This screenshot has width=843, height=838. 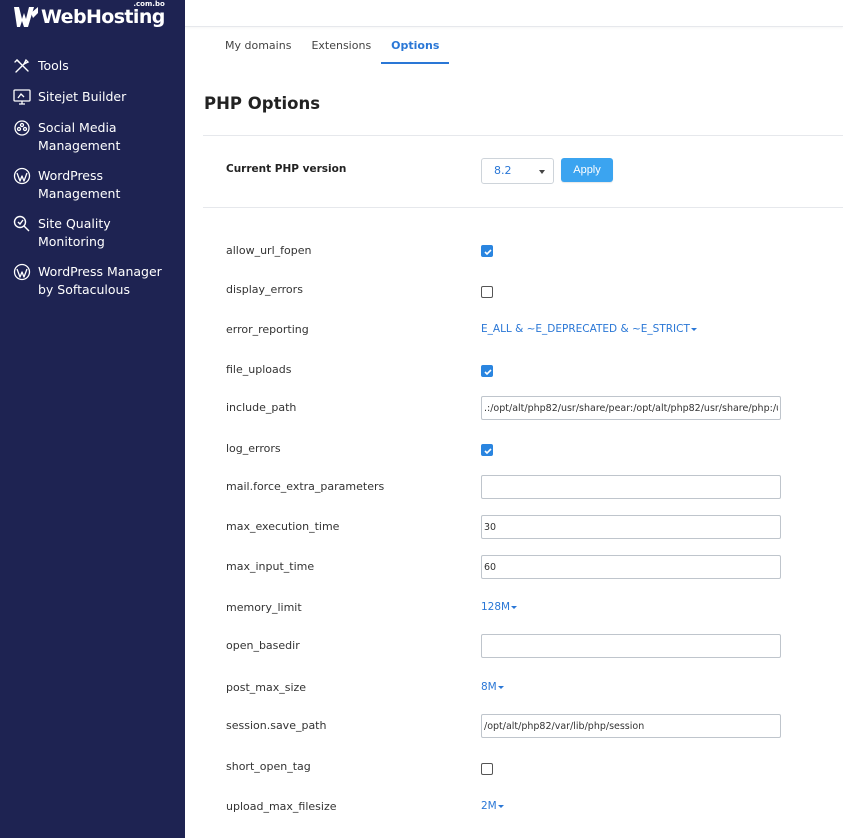 What do you see at coordinates (276, 725) in the screenshot?
I see `option-label-session-save-path: session.save_path` at bounding box center [276, 725].